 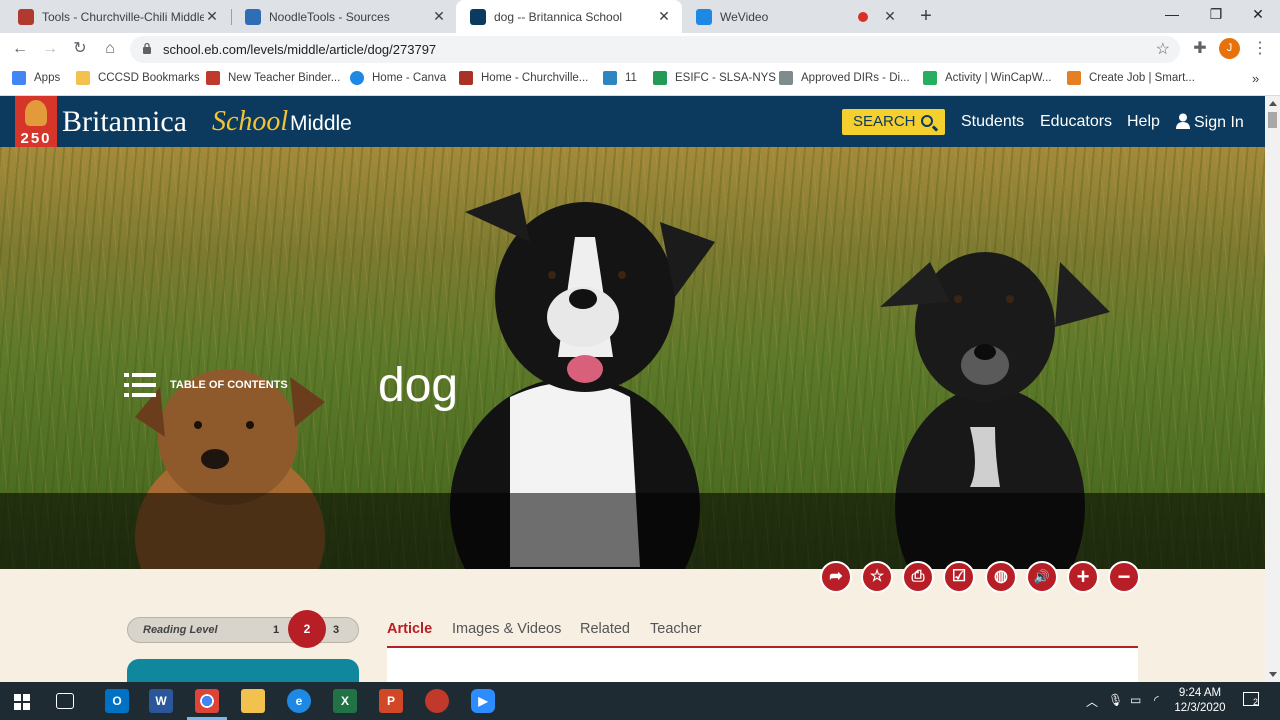 What do you see at coordinates (1076, 122) in the screenshot?
I see `nav-educators: Educators` at bounding box center [1076, 122].